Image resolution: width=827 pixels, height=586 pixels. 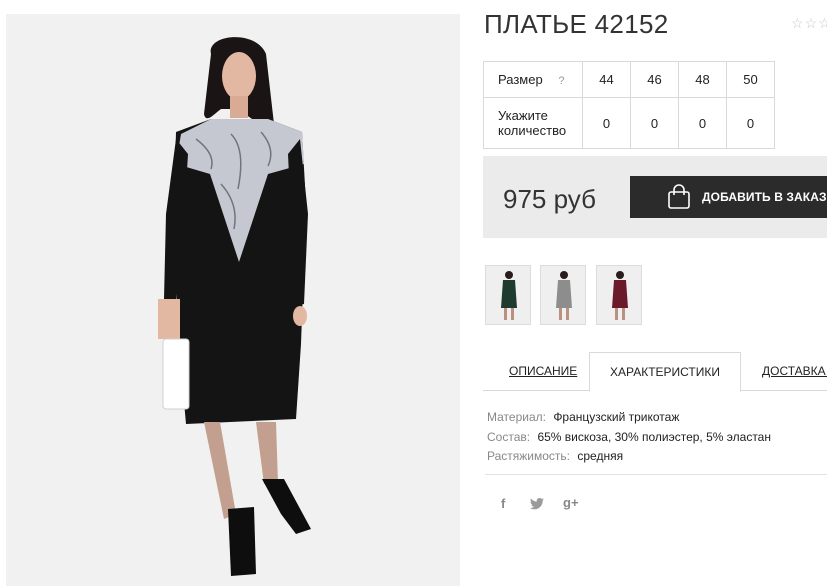 I want to click on color-thumbnail-burgundy, so click(x=619, y=295).